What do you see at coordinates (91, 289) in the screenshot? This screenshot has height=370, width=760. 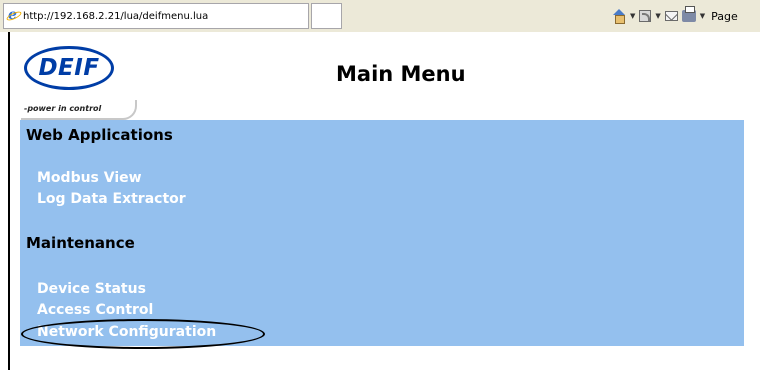 I see `menu-link-device-status: Device Status` at bounding box center [91, 289].